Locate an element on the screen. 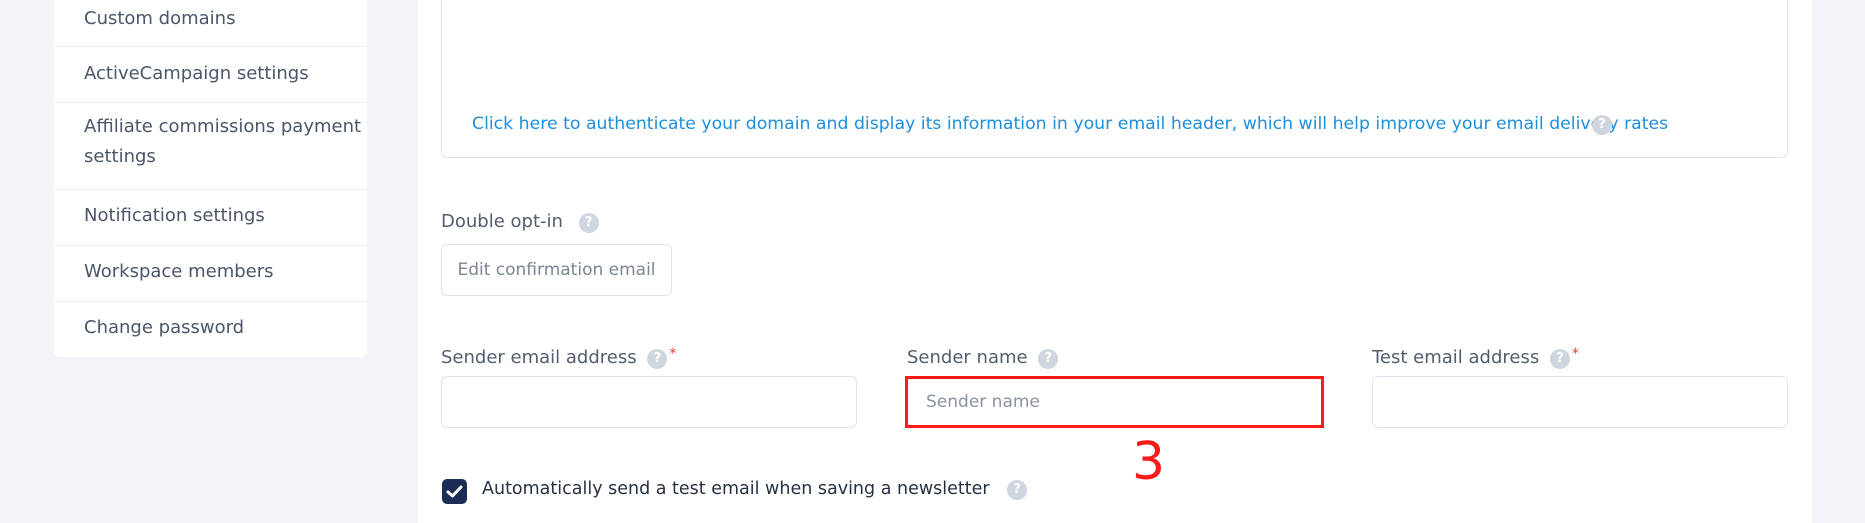  test-email-label: Test email address ? * is located at coordinates (1475, 358).